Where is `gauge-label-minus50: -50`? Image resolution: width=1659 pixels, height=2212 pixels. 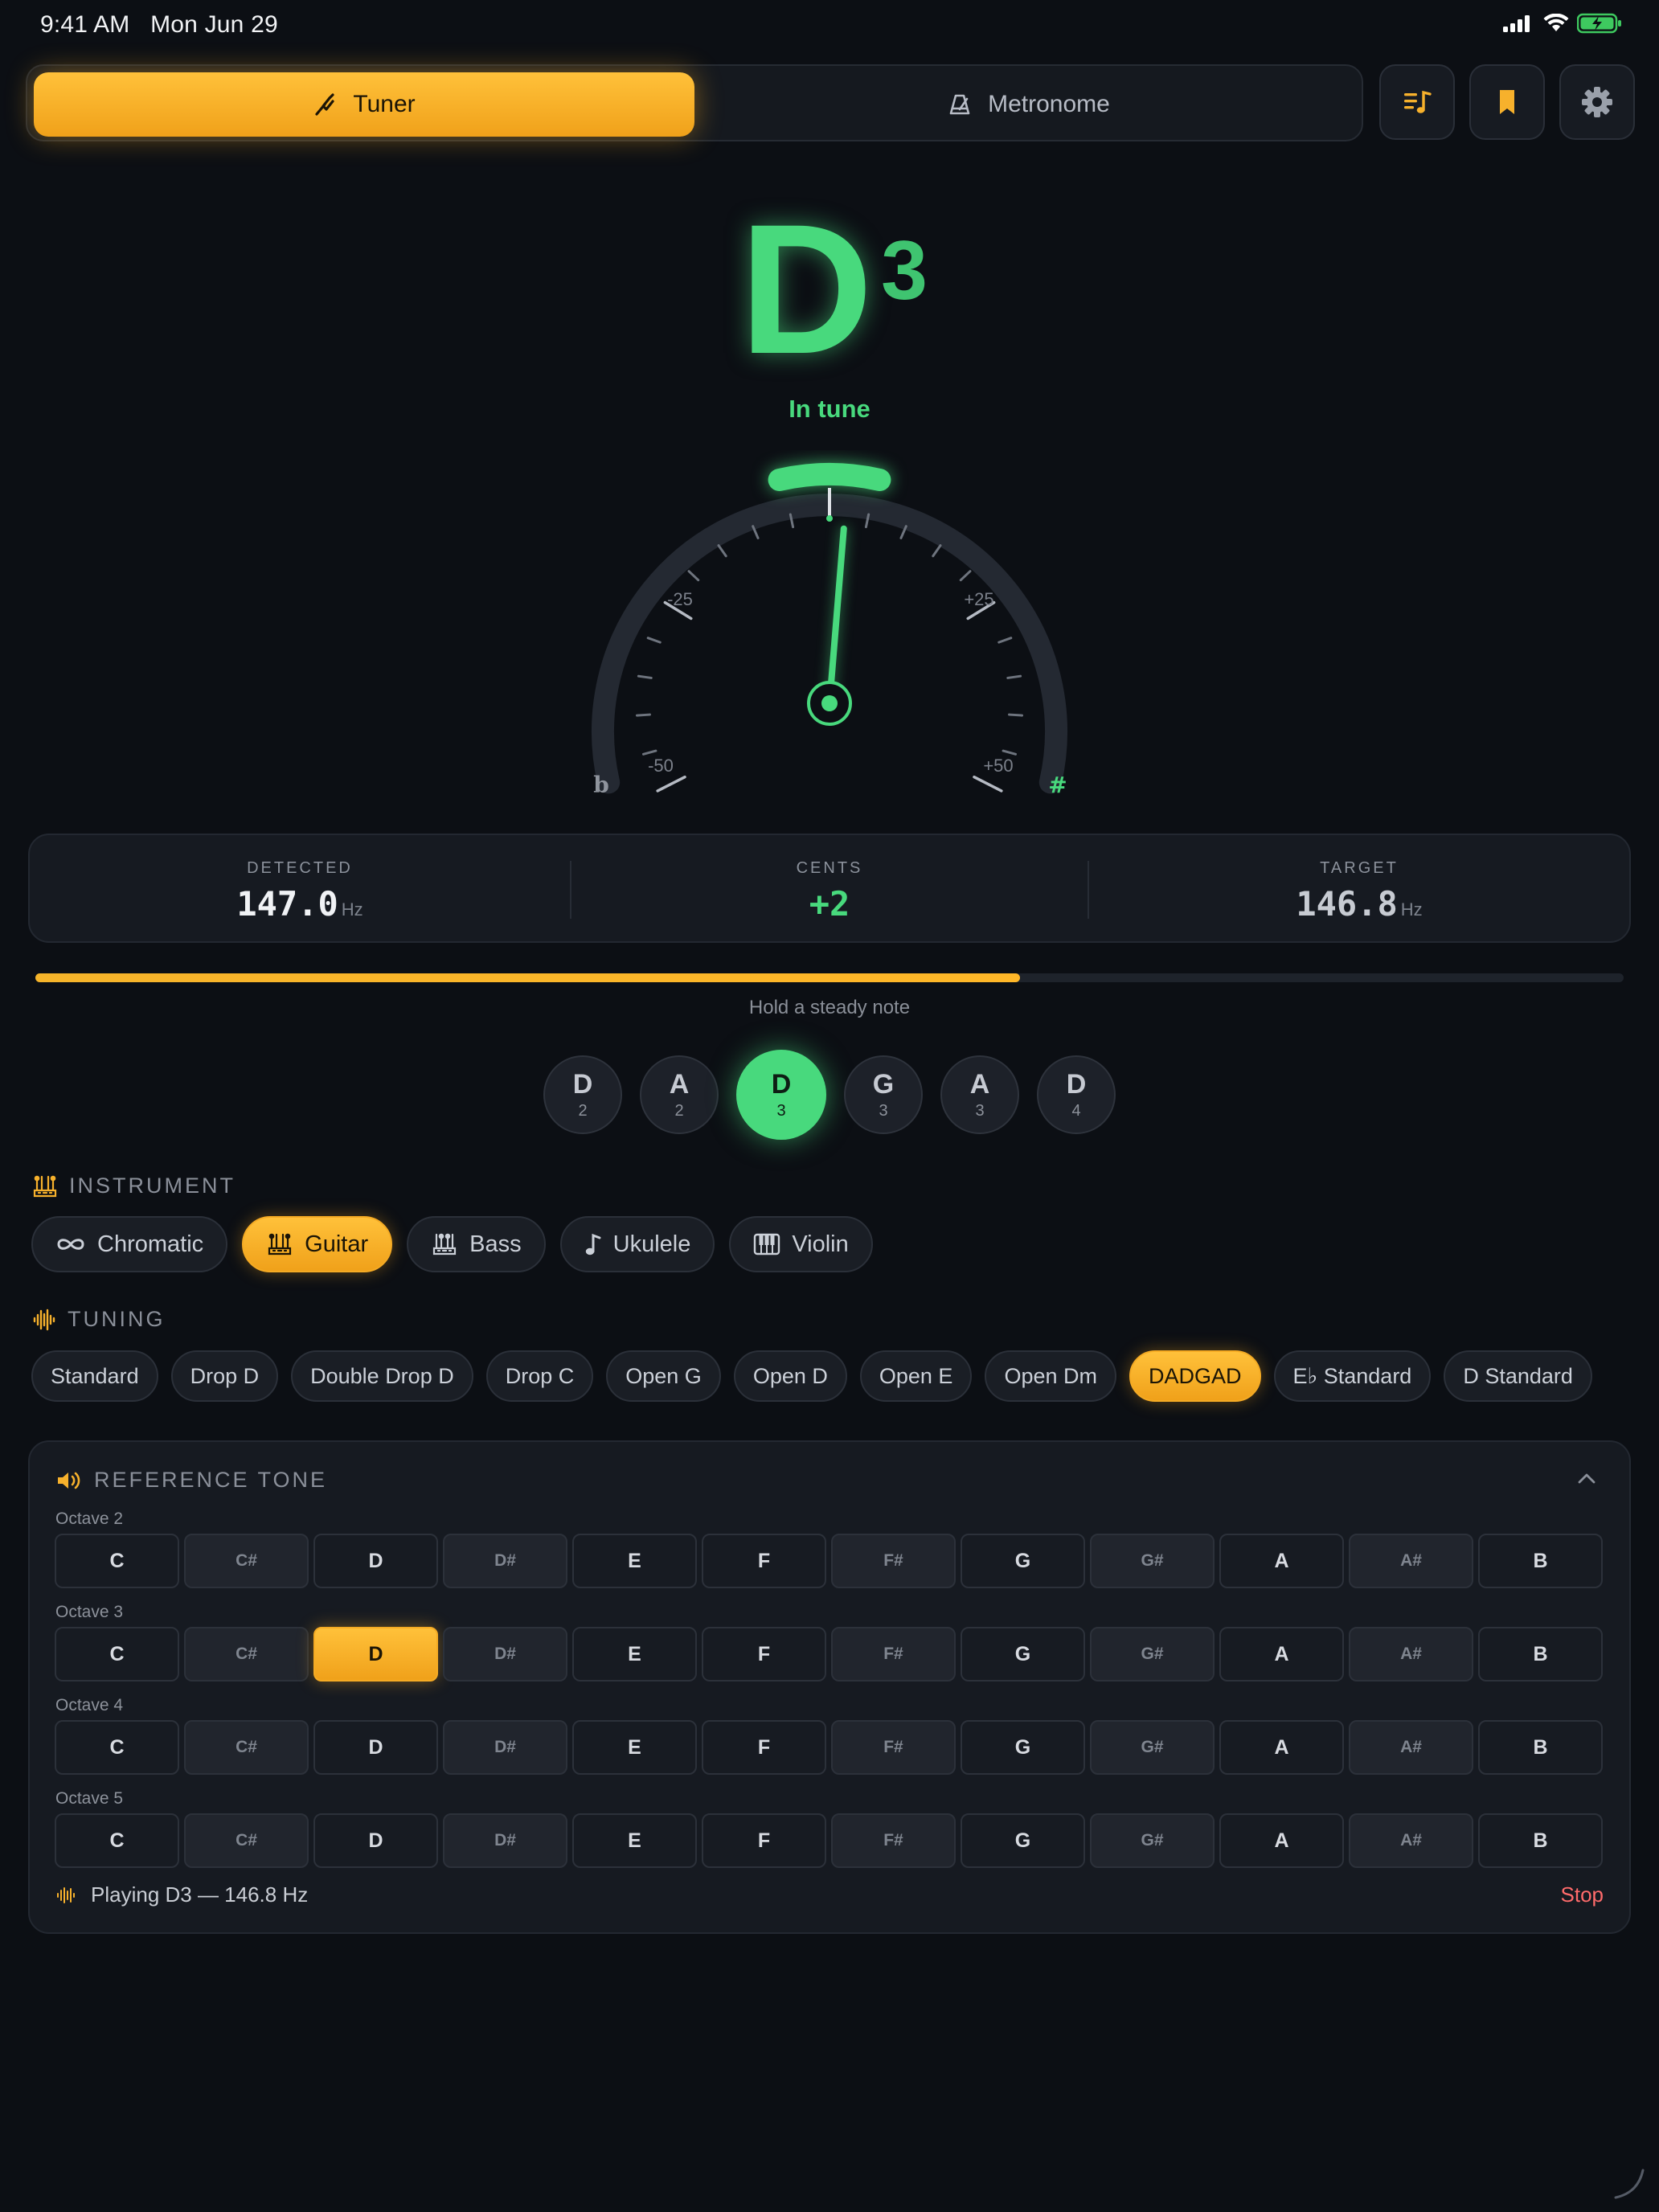
gauge-label-minus50: -50 is located at coordinates (661, 766).